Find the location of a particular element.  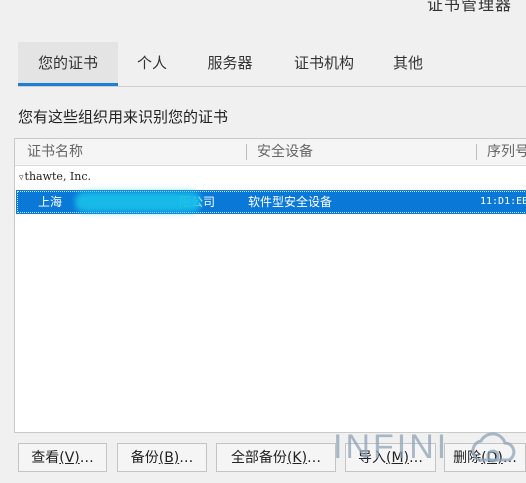

backup-all-button-mnemonic: (K) is located at coordinates (297, 458).